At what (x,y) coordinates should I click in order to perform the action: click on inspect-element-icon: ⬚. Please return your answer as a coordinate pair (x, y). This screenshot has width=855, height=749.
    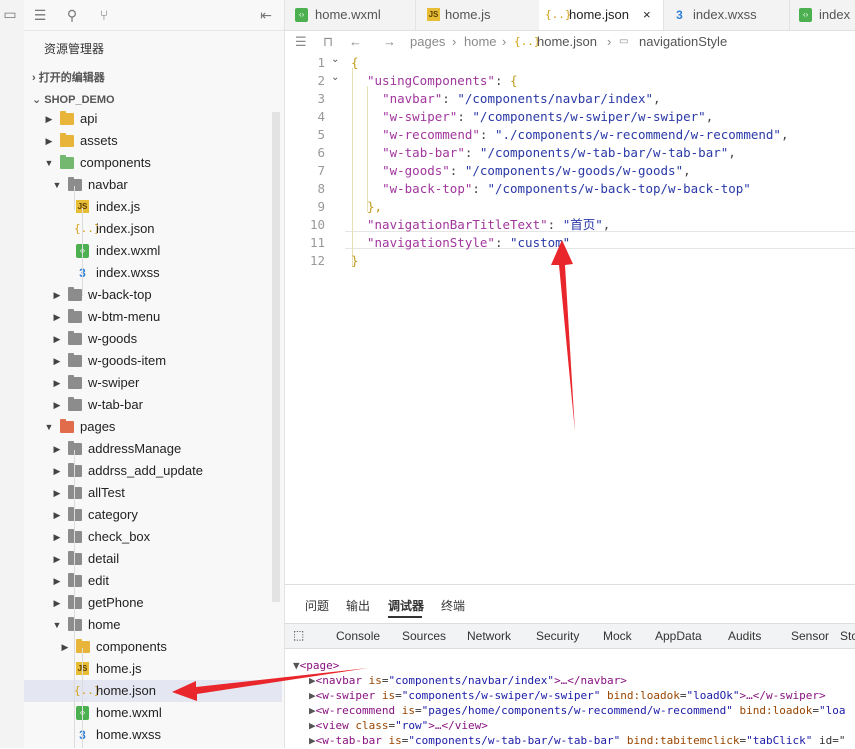
    Looking at the image, I should click on (298, 635).